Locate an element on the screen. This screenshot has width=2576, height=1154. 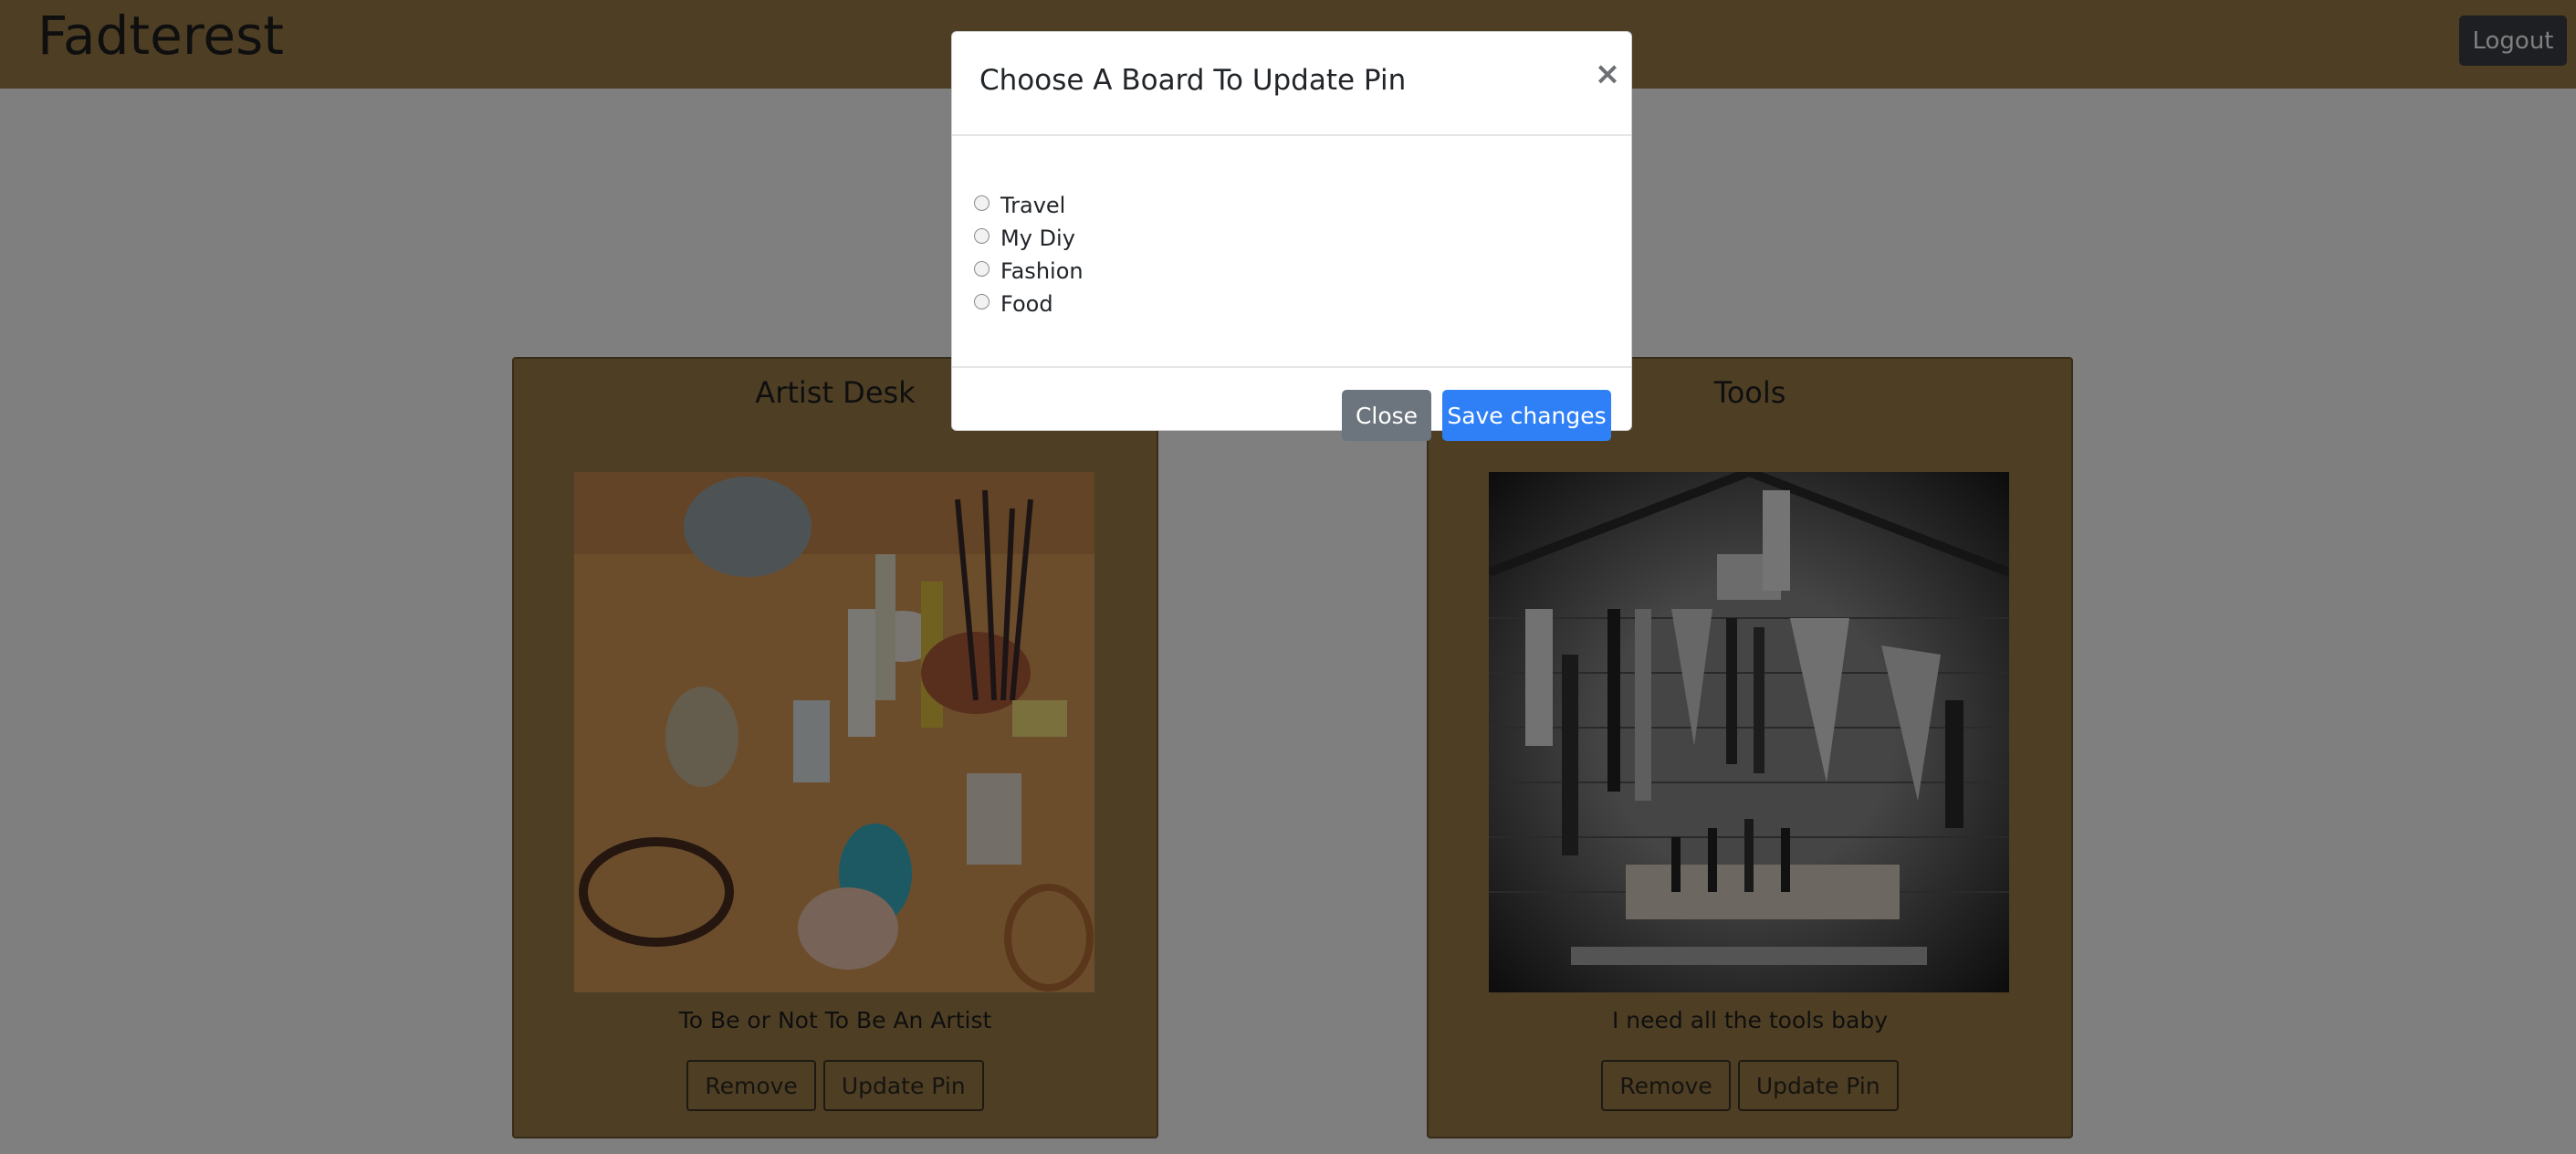
board-option-label: Travel is located at coordinates (1033, 205).